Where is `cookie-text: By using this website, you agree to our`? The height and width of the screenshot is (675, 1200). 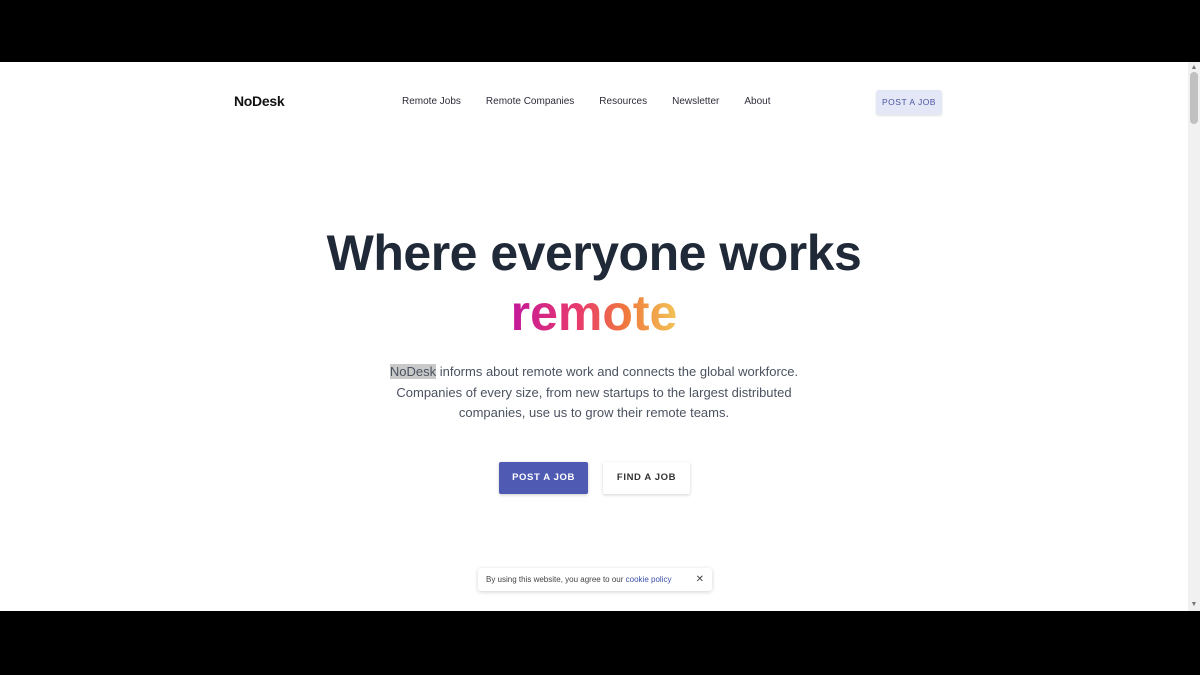
cookie-text: By using this website, you agree to our is located at coordinates (556, 579).